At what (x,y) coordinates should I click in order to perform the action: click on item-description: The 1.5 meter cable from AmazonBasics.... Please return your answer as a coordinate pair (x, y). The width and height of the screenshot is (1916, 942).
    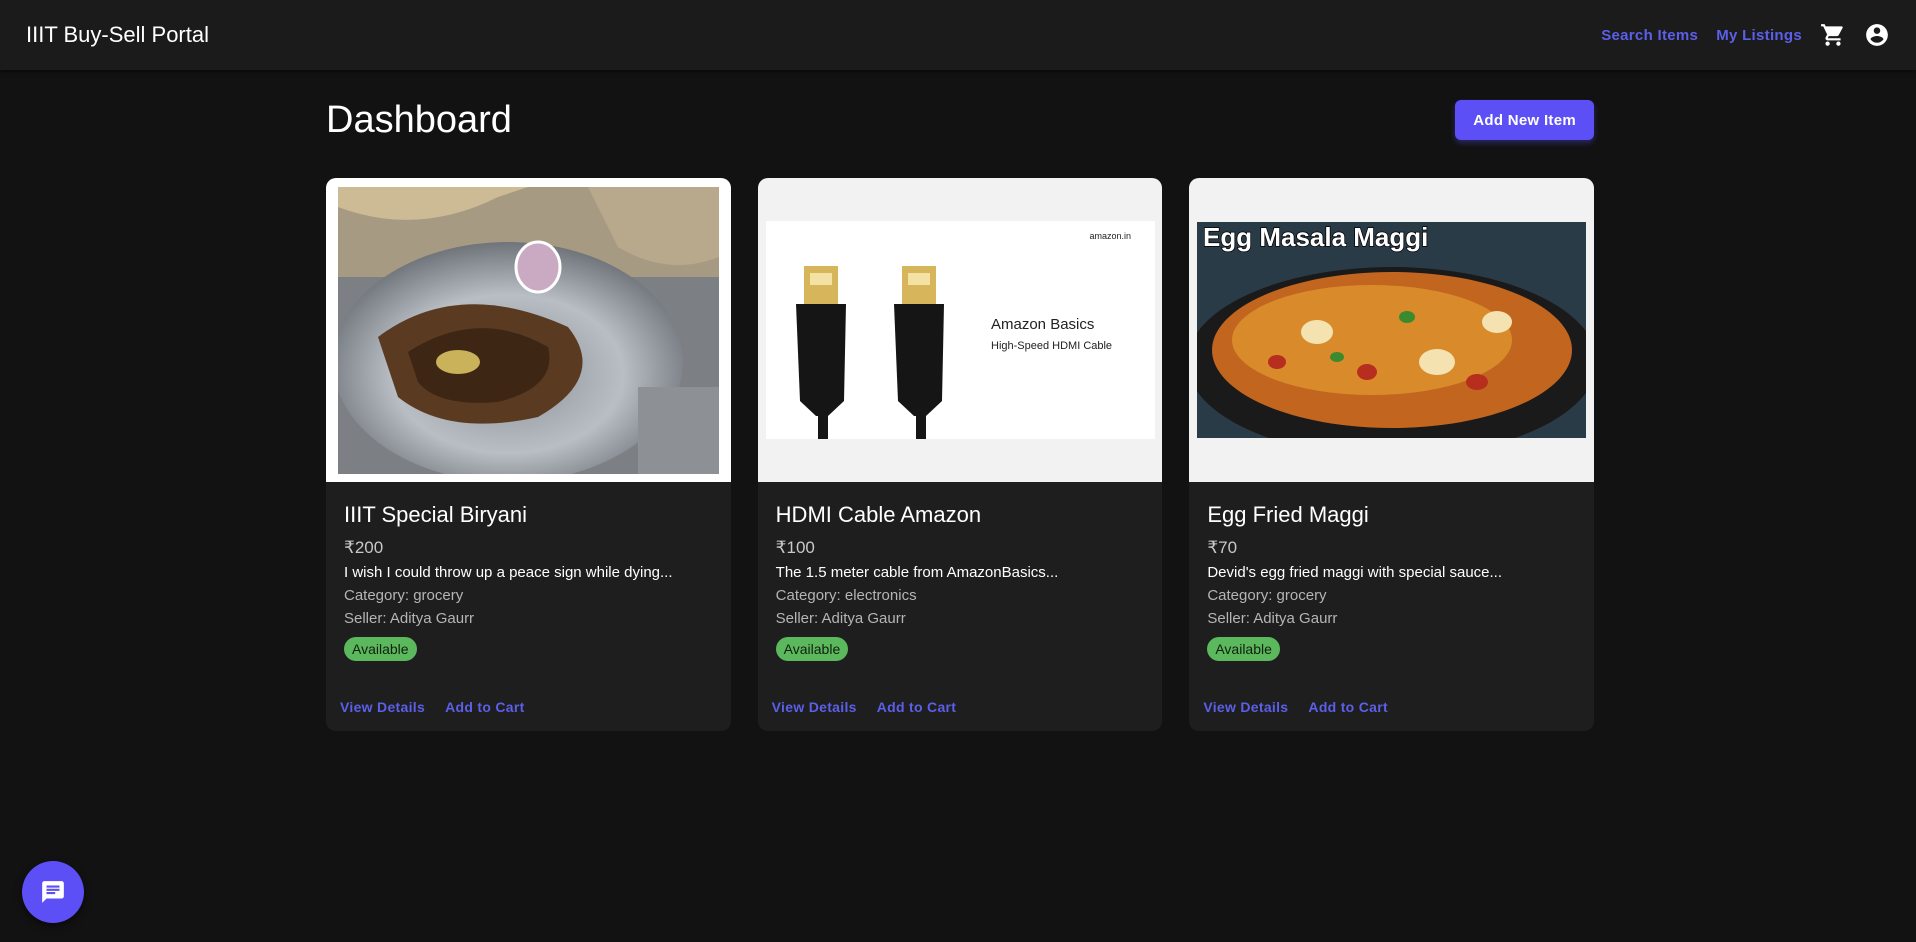
    Looking at the image, I should click on (917, 572).